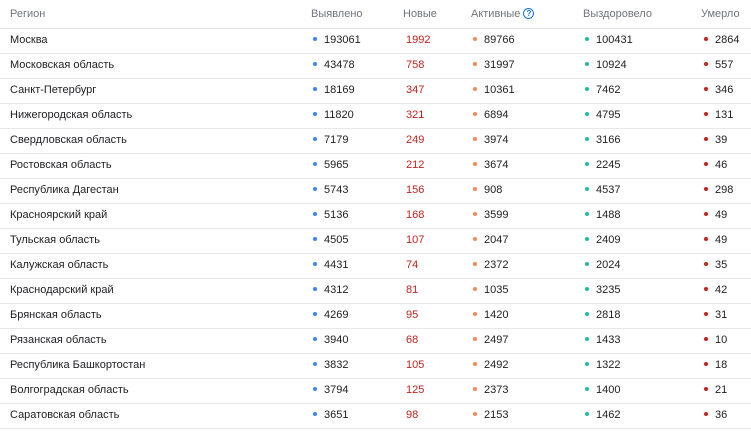  Describe the element at coordinates (529, 13) in the screenshot. I see `info-icon: ?` at that location.